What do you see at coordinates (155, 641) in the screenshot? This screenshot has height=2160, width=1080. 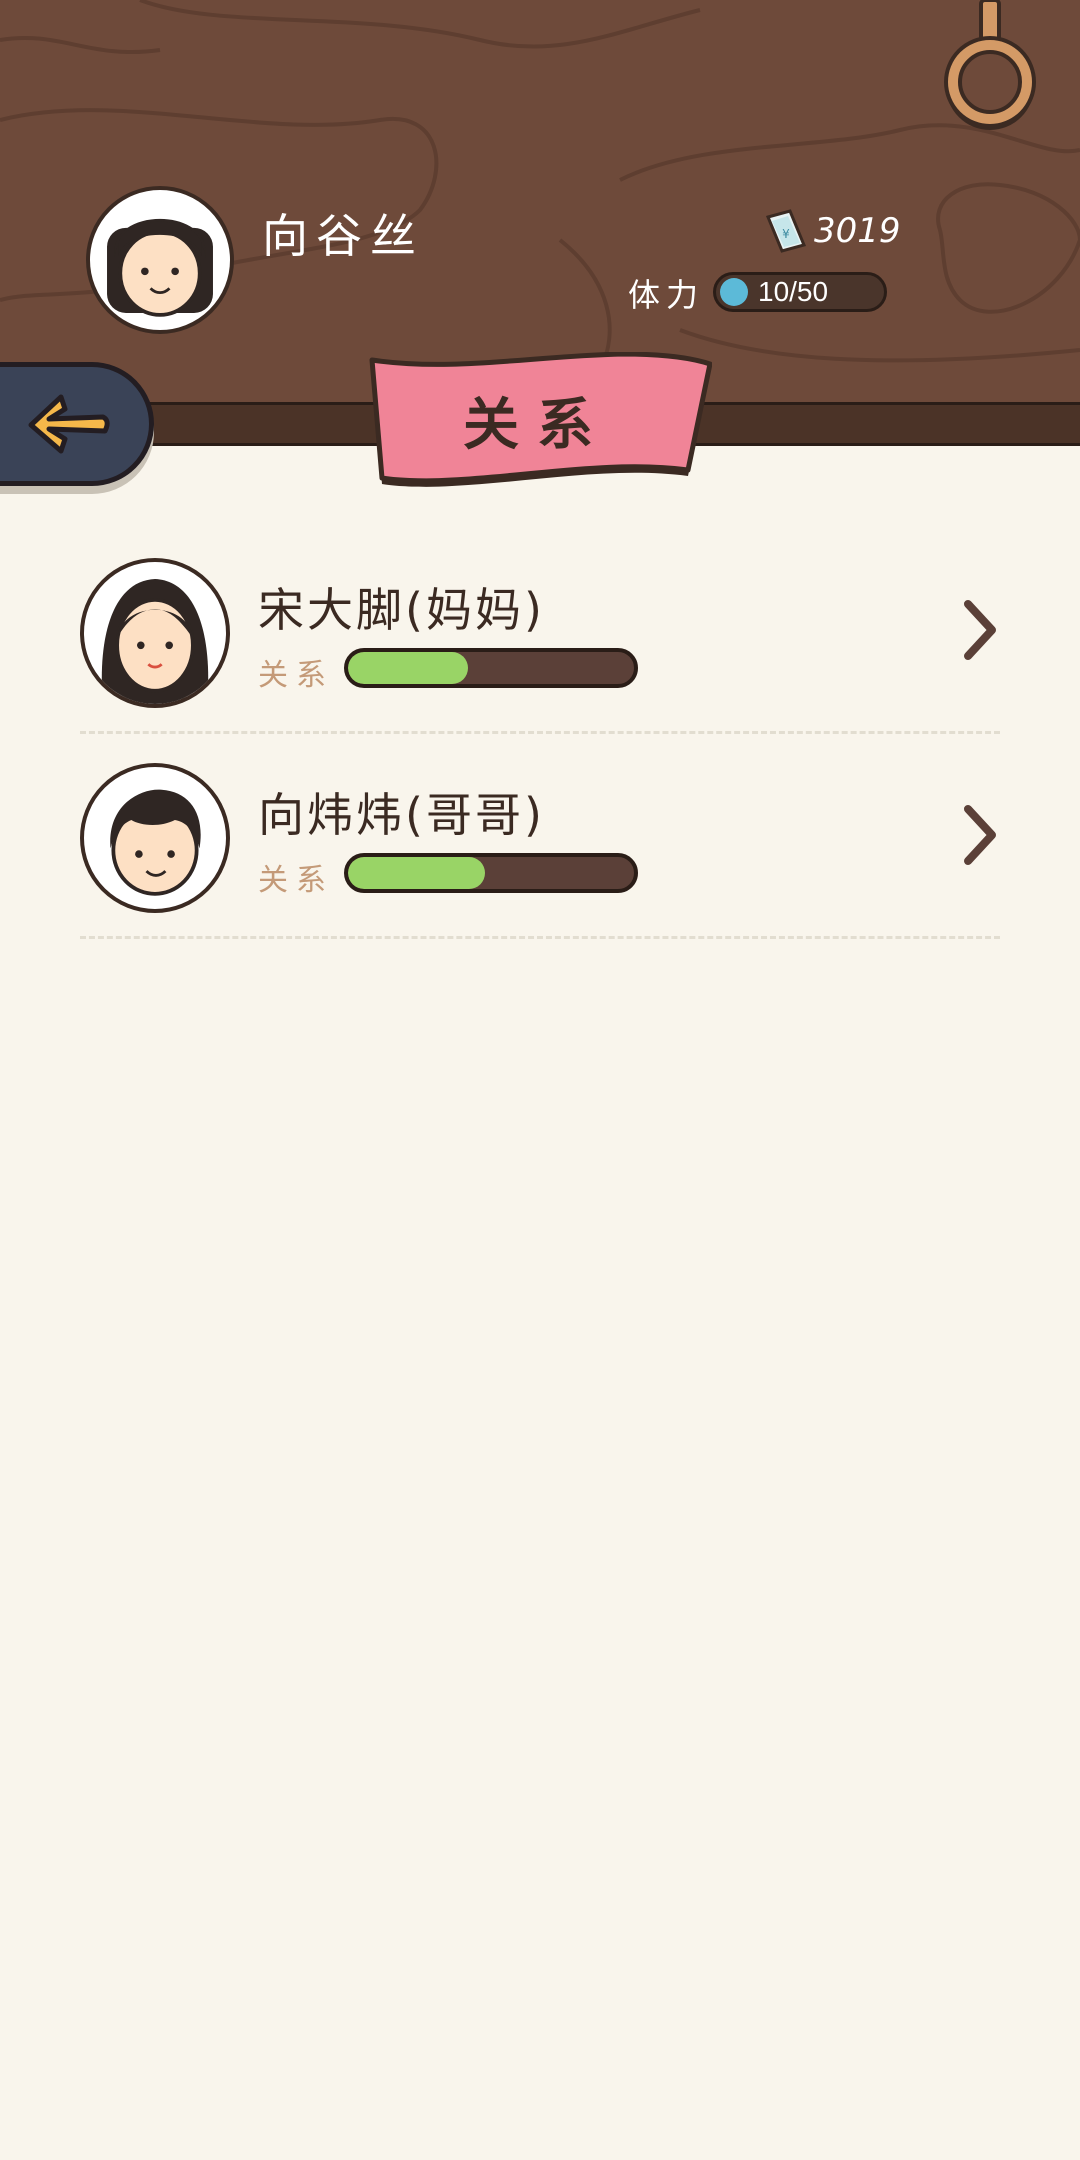 I see `woman-face-icon` at bounding box center [155, 641].